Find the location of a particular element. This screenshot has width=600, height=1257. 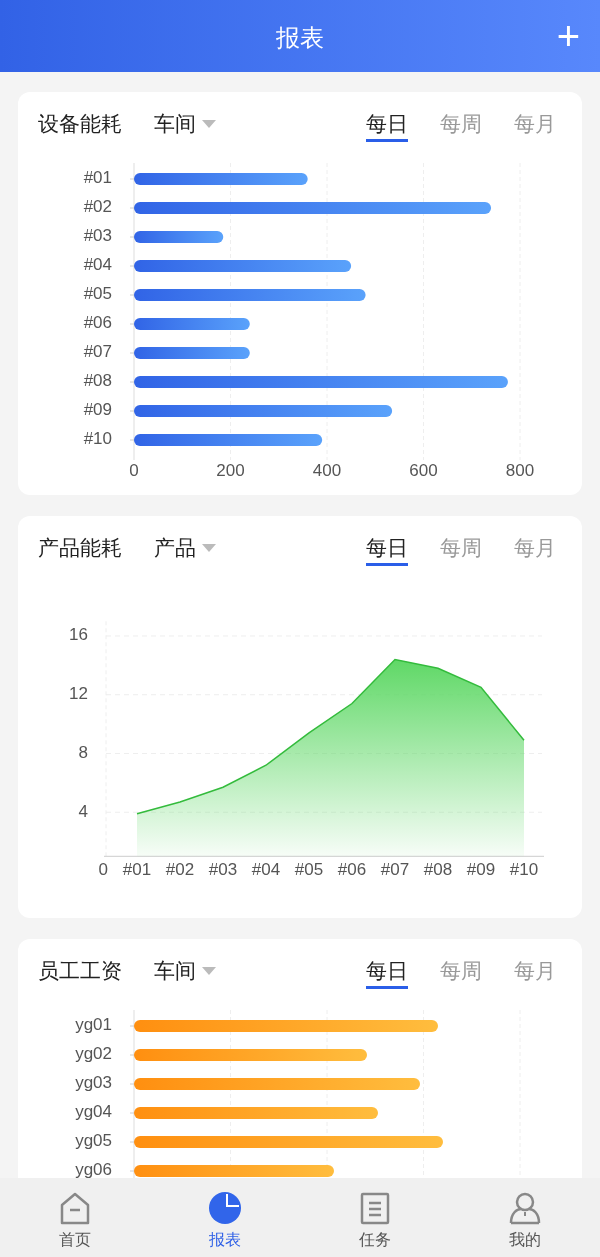

category-label: yg01 is located at coordinates (93, 1025).